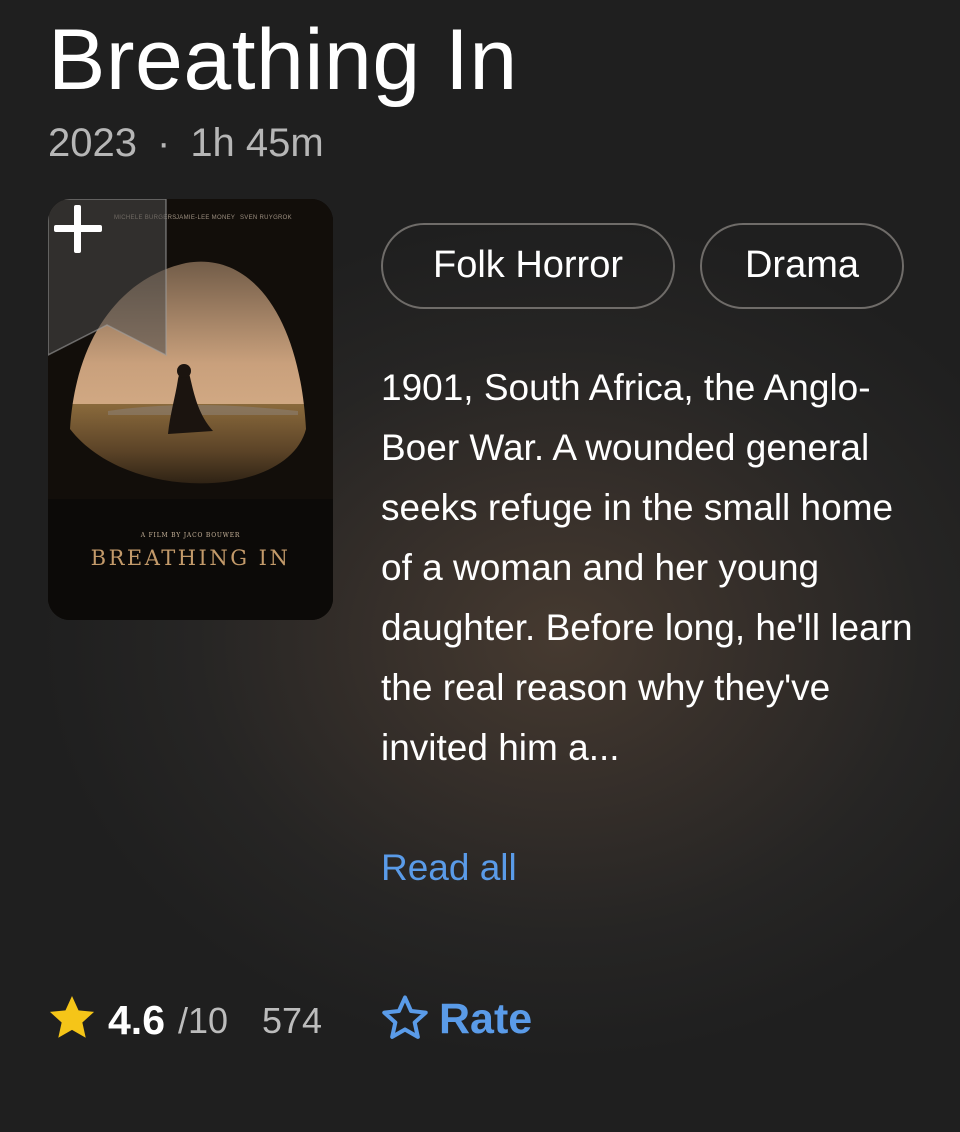 The width and height of the screenshot is (960, 1132). I want to click on genre-chip: Drama, so click(802, 266).